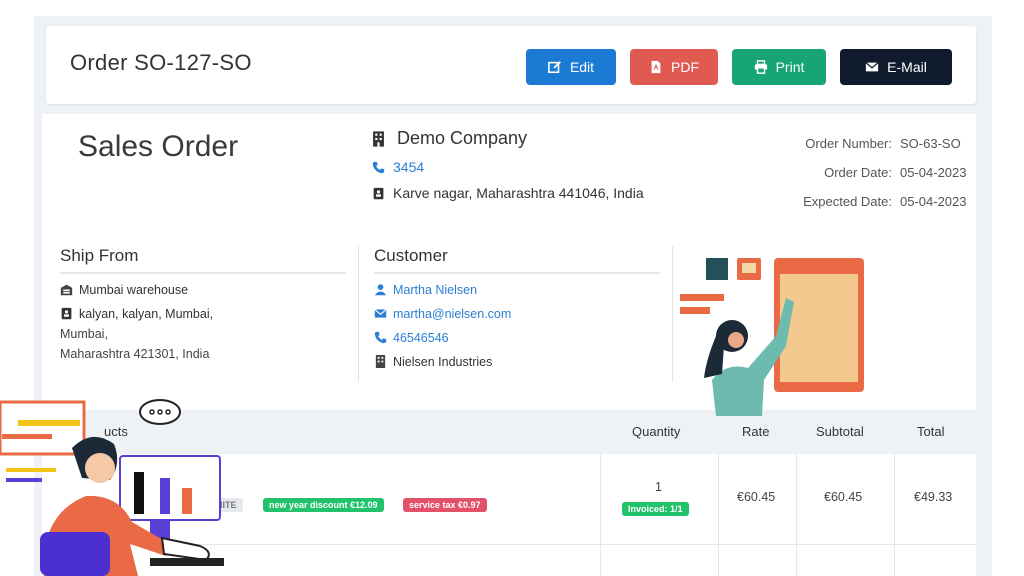 The image size is (1024, 576). Describe the element at coordinates (134, 290) in the screenshot. I see `warehouse-name: Mumbai warehouse` at that location.